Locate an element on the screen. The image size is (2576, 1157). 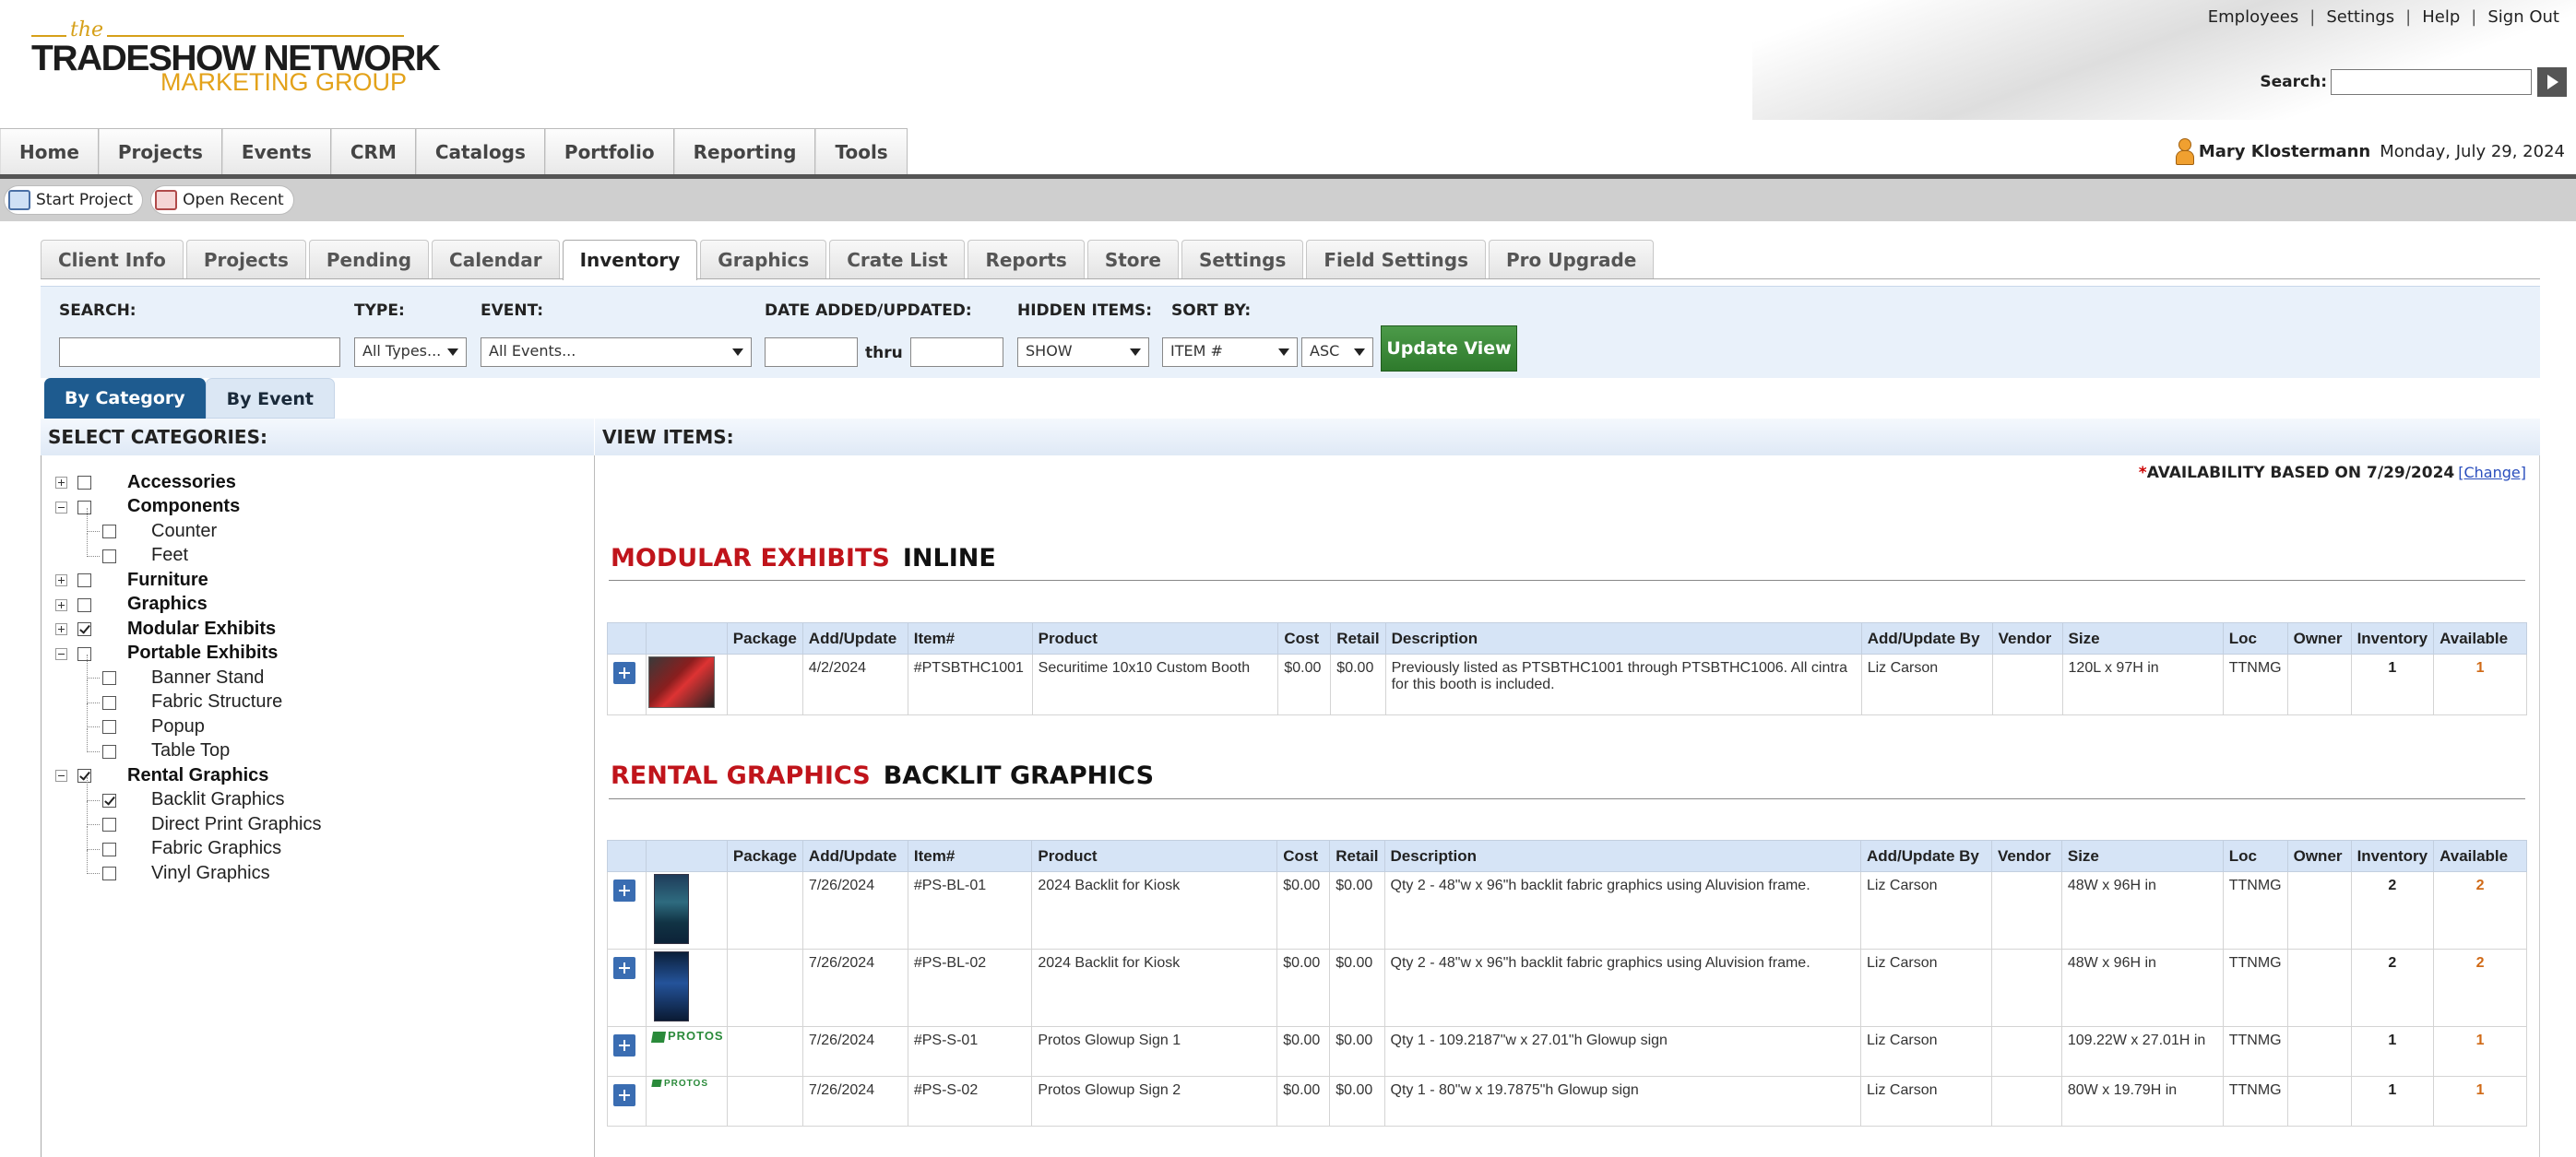
tab-calendar: Calendar is located at coordinates (496, 259).